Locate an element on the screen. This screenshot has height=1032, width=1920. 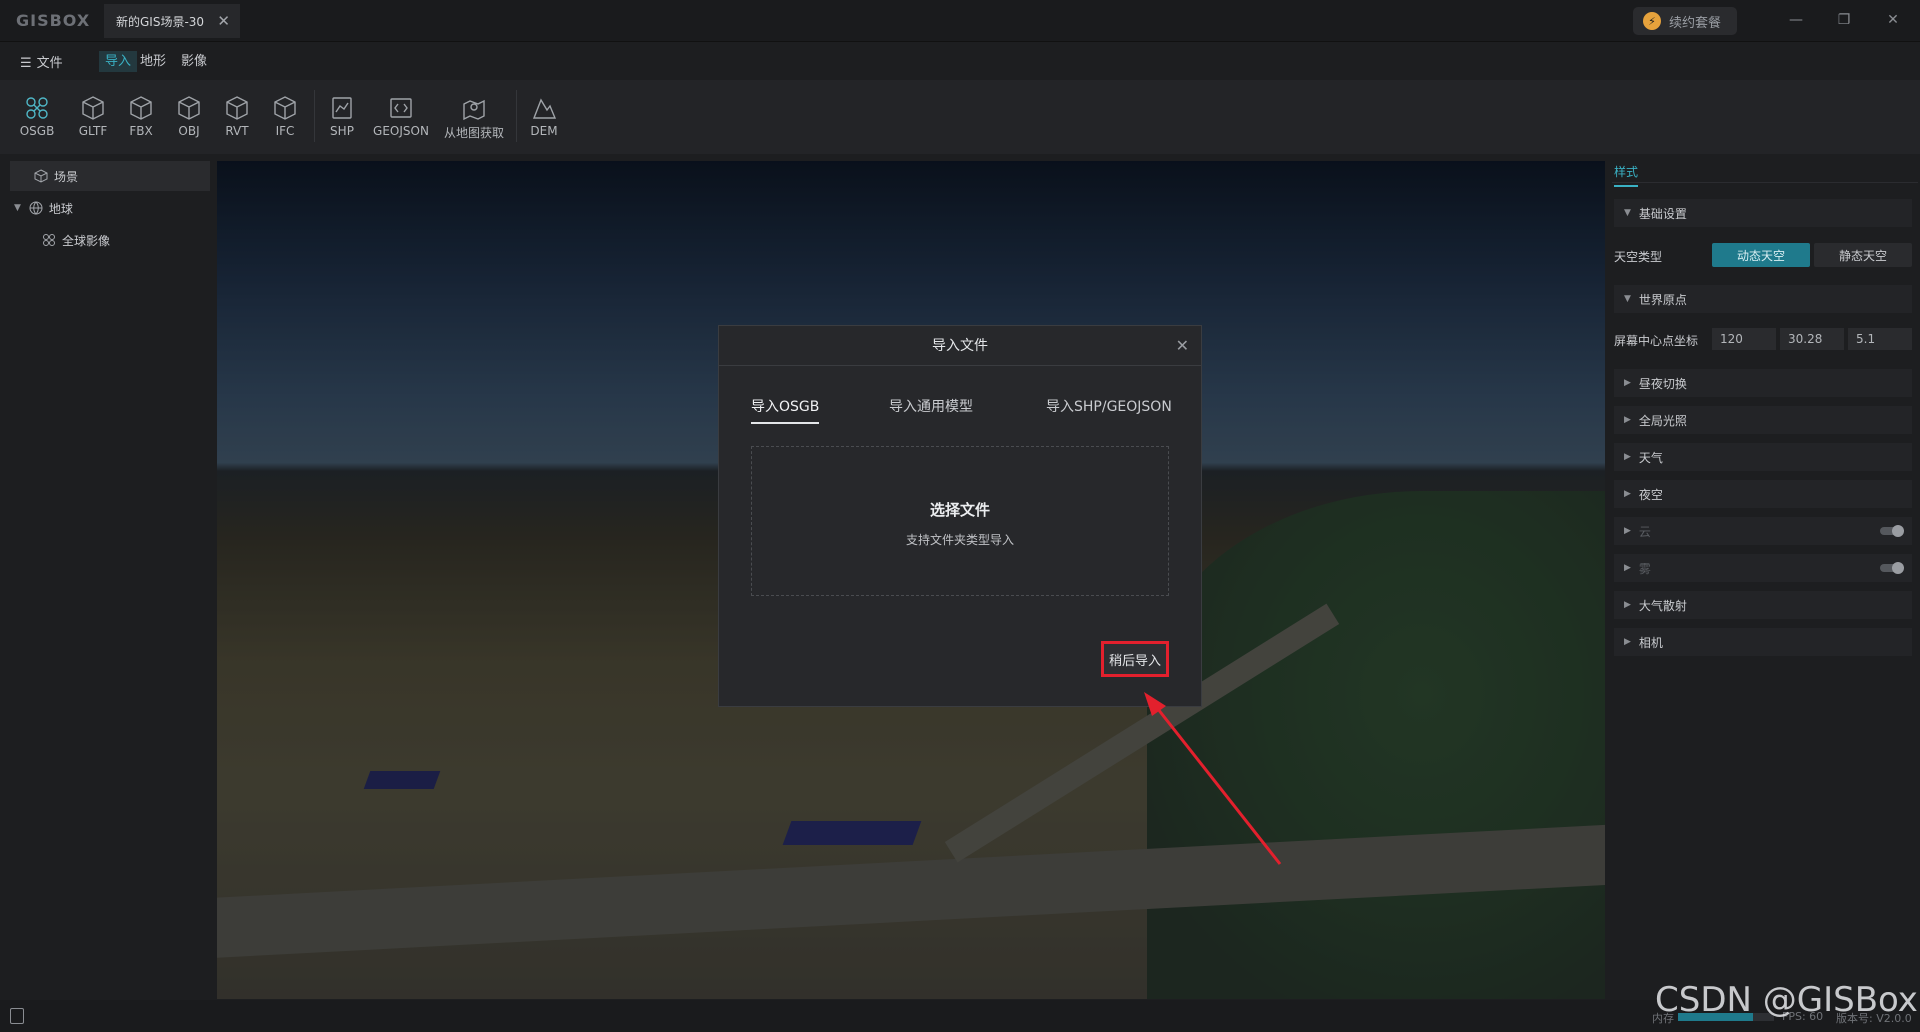
geojson-icon is located at coordinates (401, 108).